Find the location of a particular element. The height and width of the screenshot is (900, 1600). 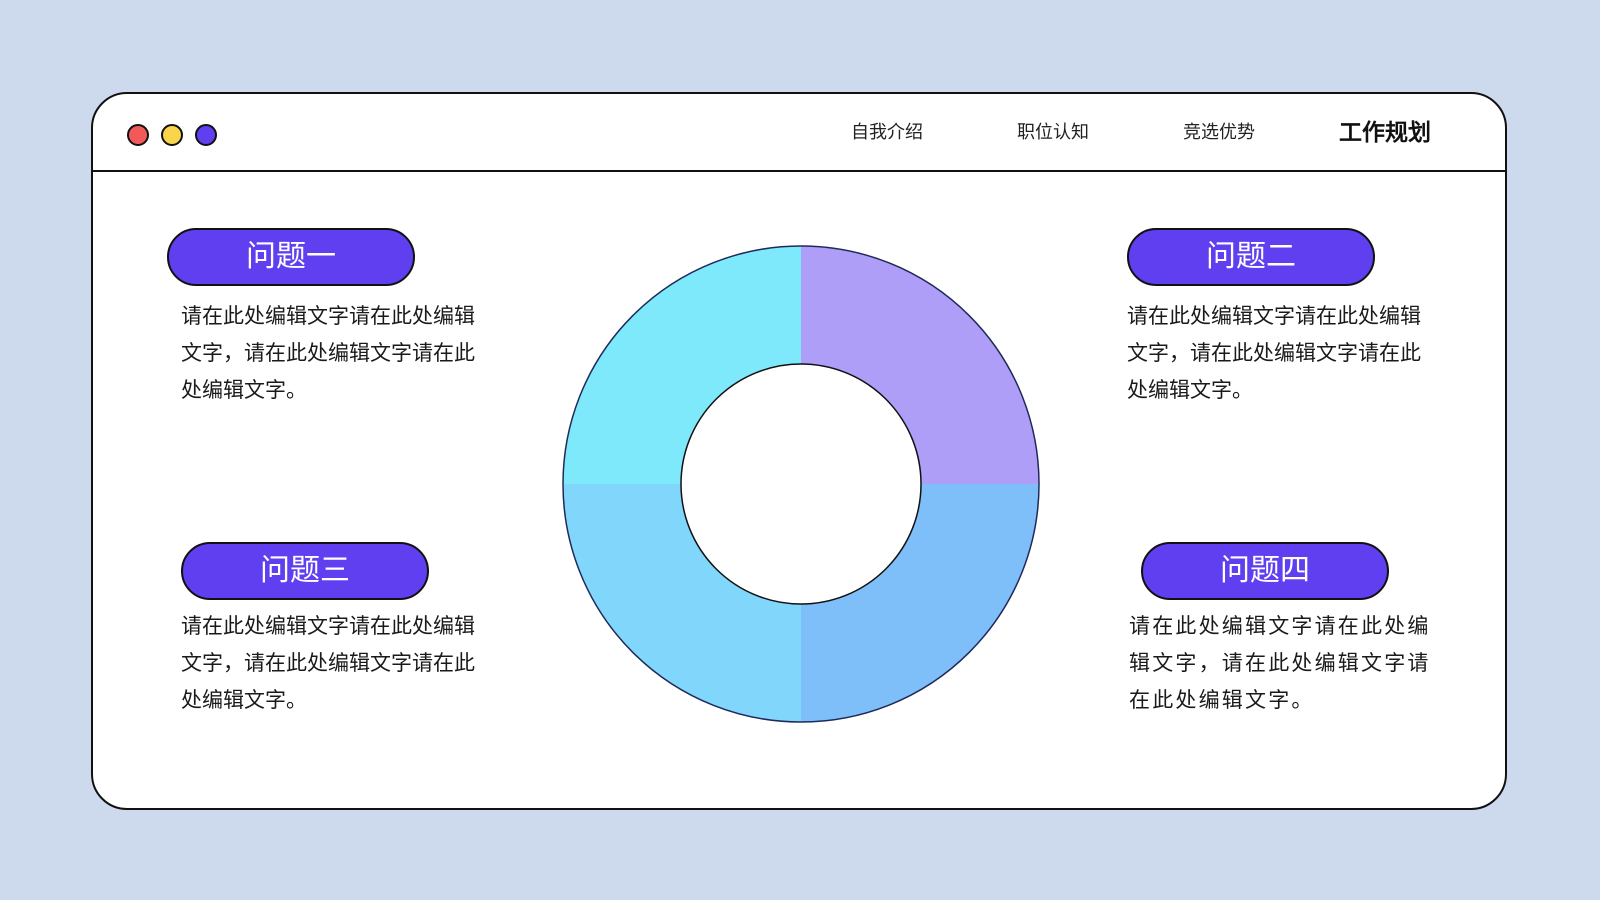

nav-item-work-plan: 工作规划 is located at coordinates (1385, 133).